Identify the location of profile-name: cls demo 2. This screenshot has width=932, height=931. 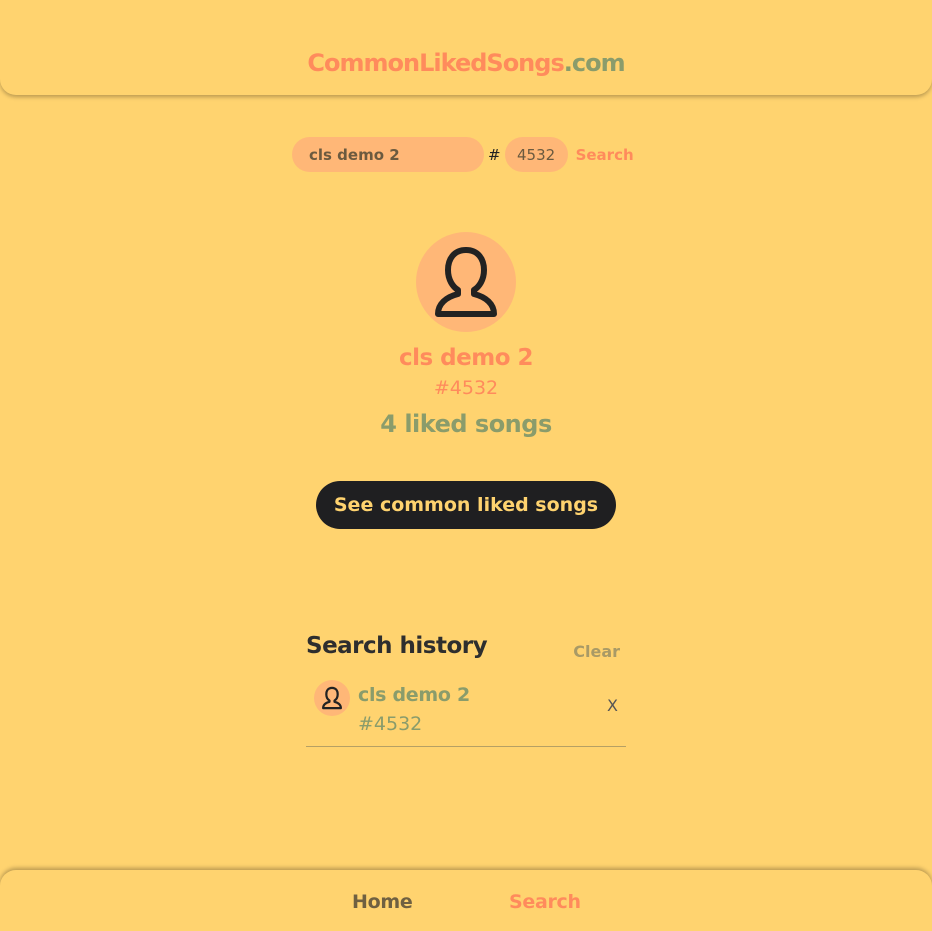
(466, 358).